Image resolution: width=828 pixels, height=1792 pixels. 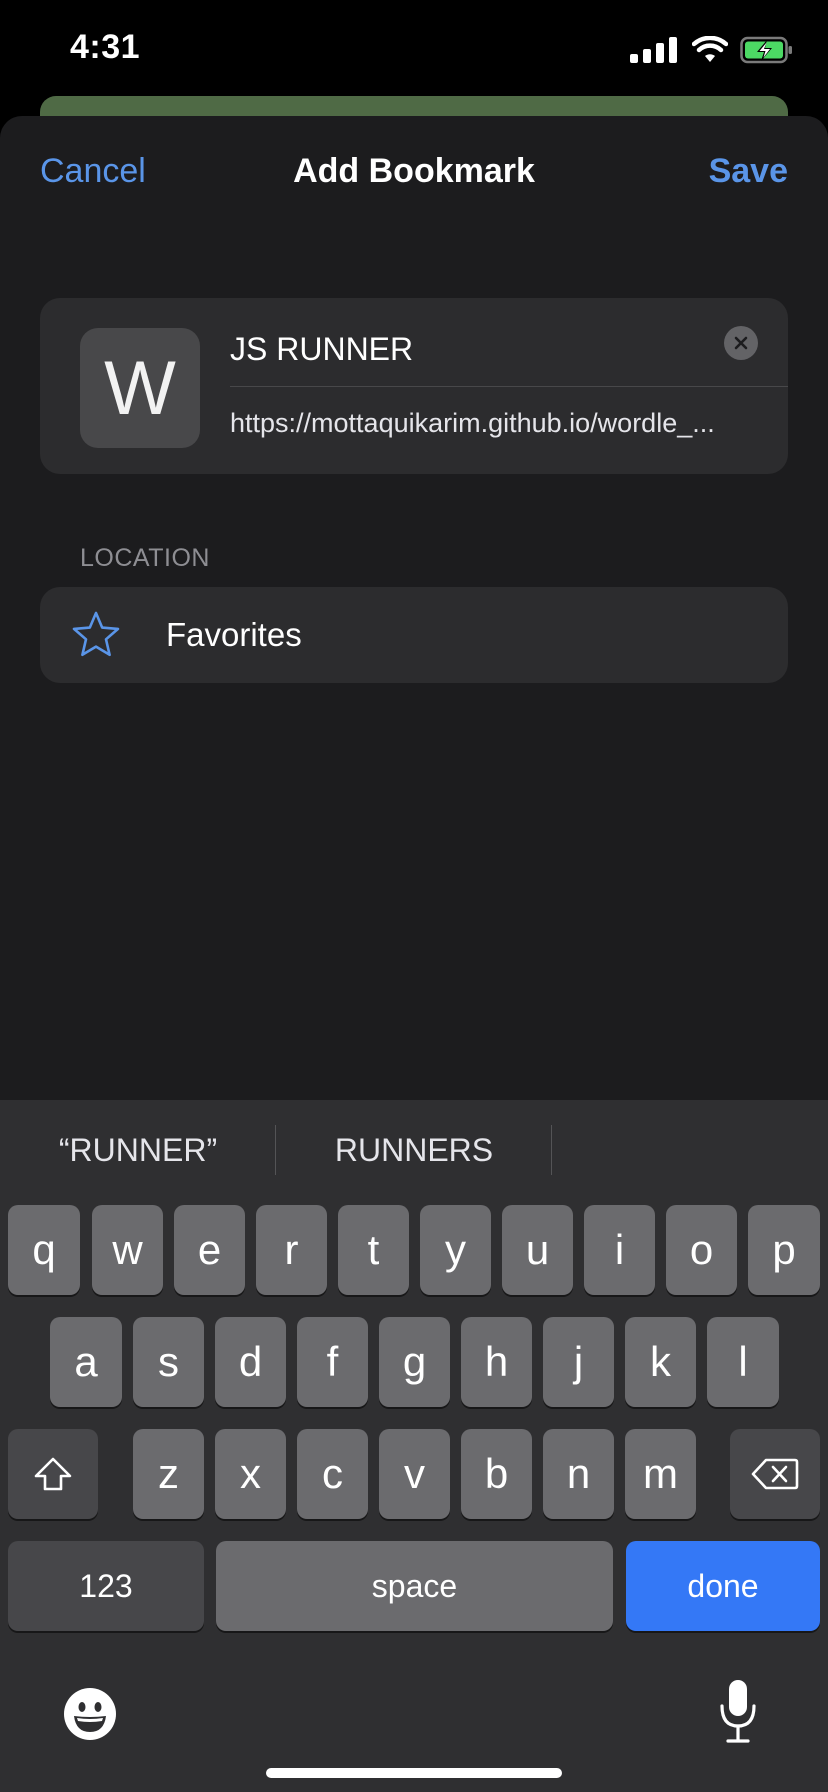 What do you see at coordinates (96, 634) in the screenshot?
I see `star-icon` at bounding box center [96, 634].